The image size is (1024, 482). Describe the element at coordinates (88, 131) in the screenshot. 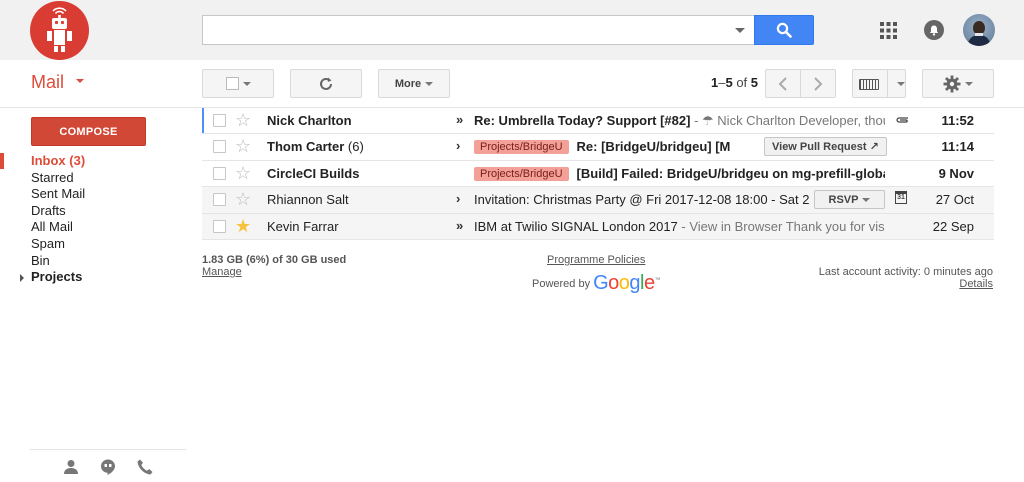

I see `compose-button: COMPOSE` at that location.